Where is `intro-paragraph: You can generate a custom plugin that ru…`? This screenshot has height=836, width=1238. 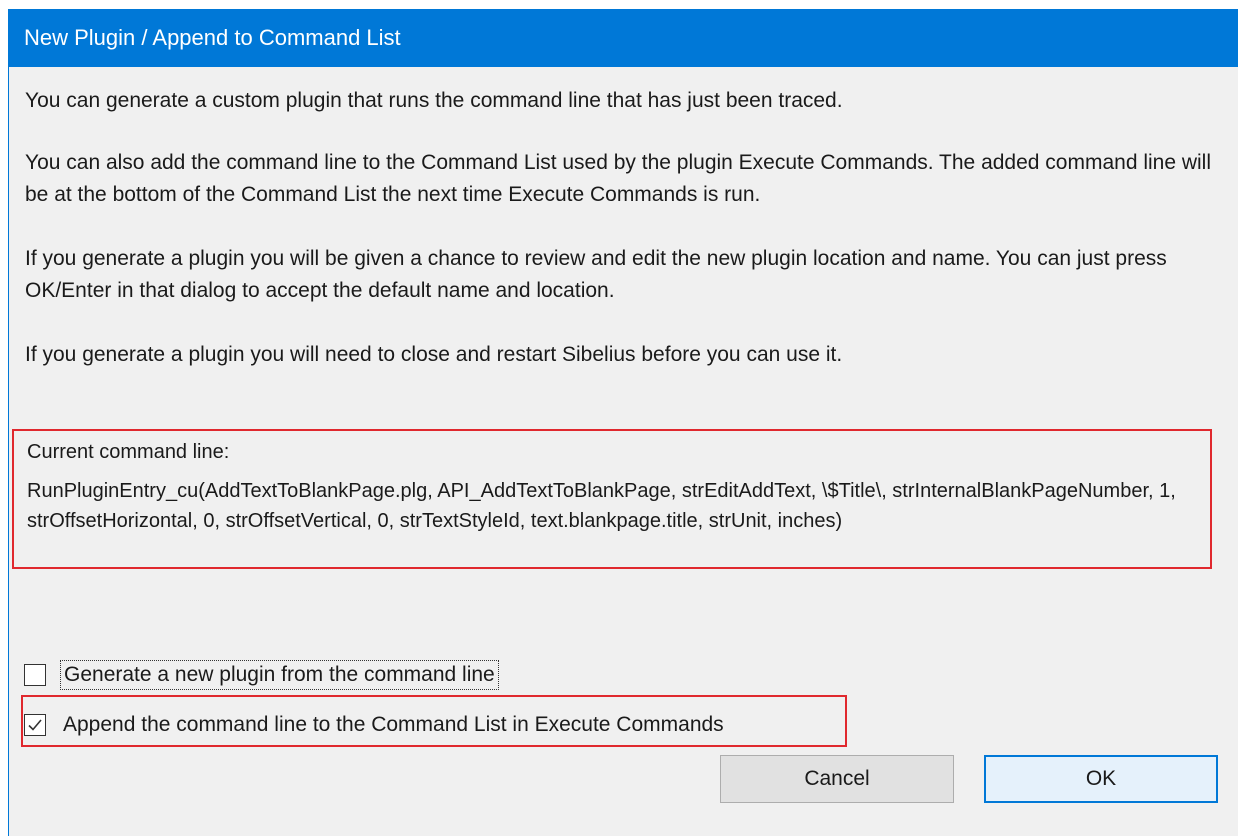
intro-paragraph: You can generate a custom plugin that ru… is located at coordinates (434, 100).